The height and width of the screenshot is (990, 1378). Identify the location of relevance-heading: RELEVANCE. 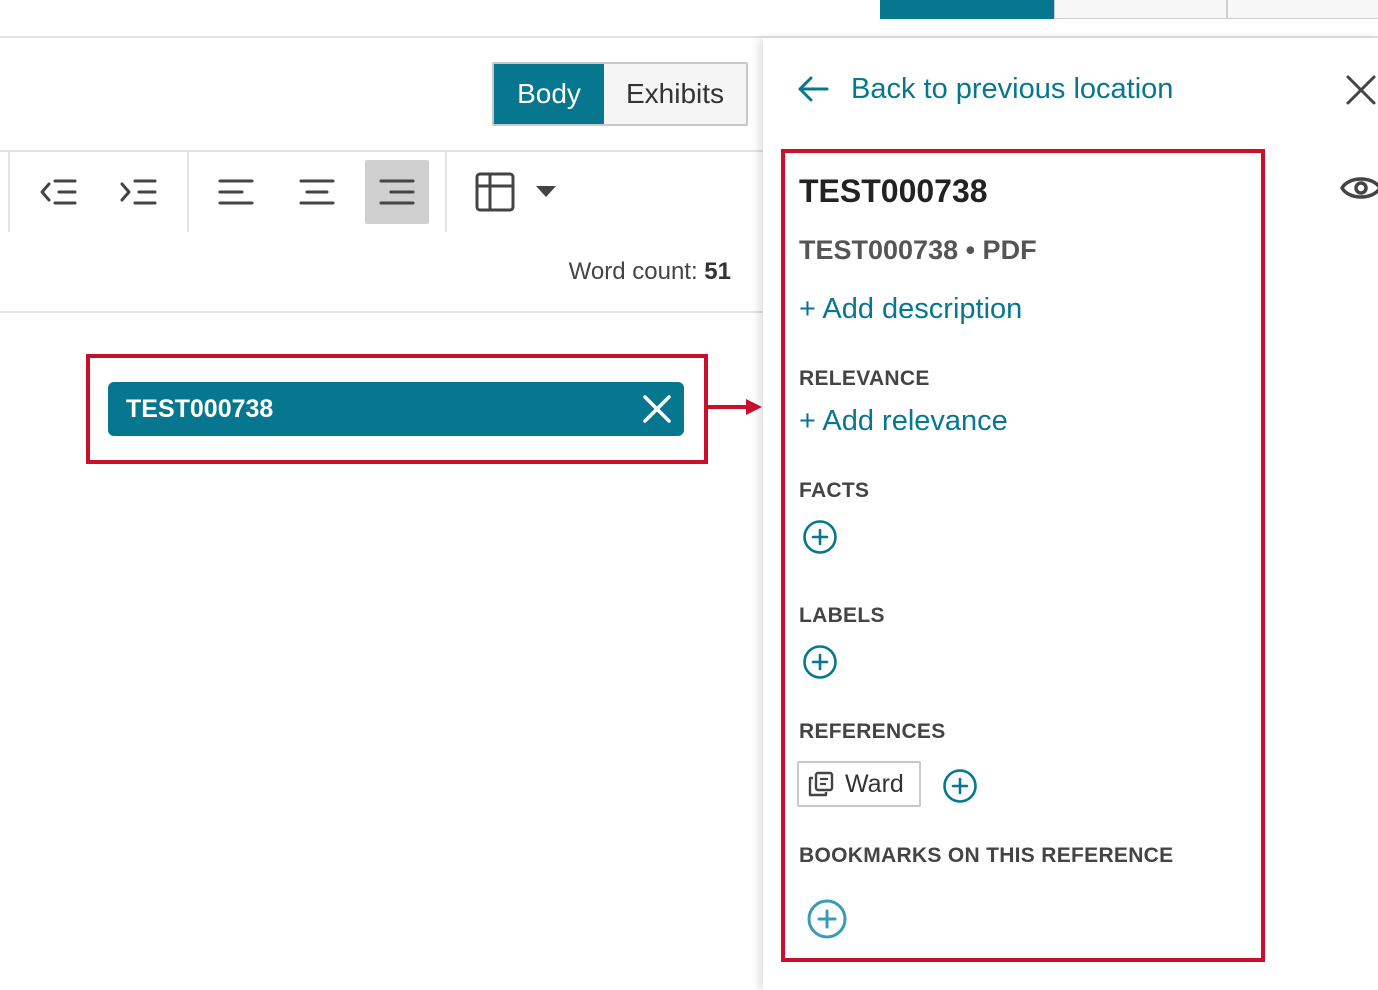
(864, 378).